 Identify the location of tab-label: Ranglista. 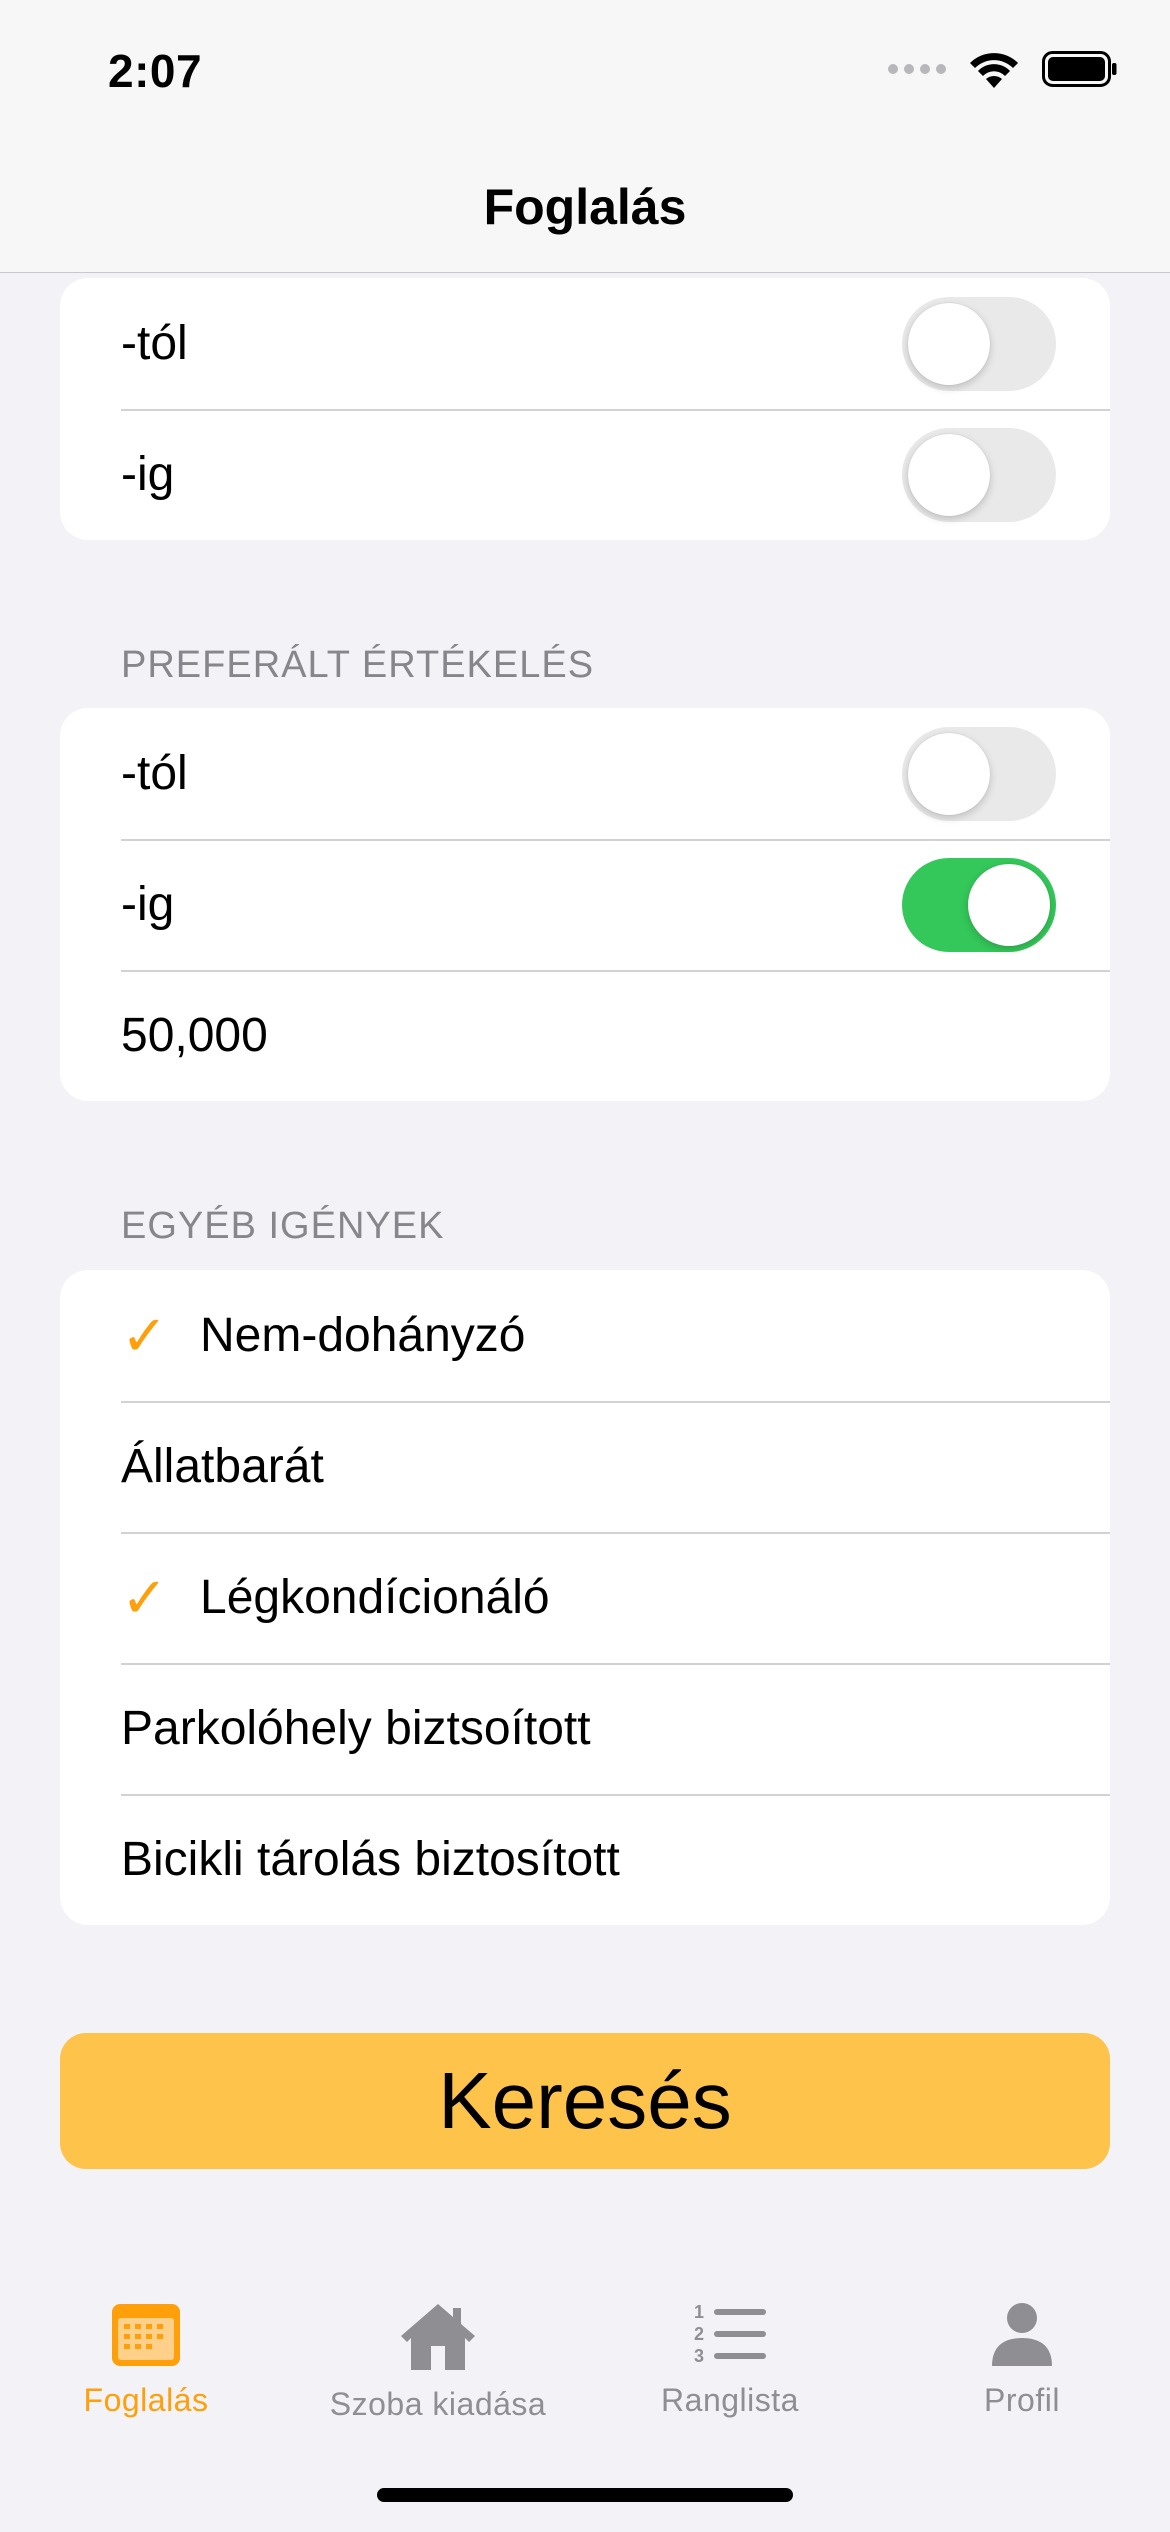
(730, 2400).